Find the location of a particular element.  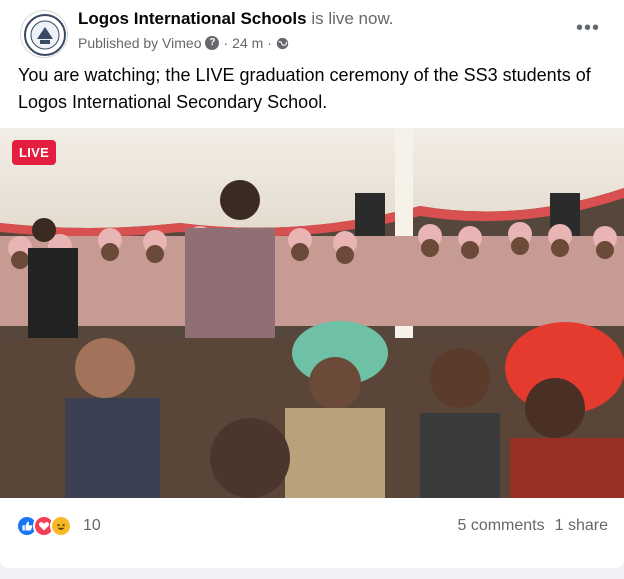

shares-link: 1 share is located at coordinates (581, 526).